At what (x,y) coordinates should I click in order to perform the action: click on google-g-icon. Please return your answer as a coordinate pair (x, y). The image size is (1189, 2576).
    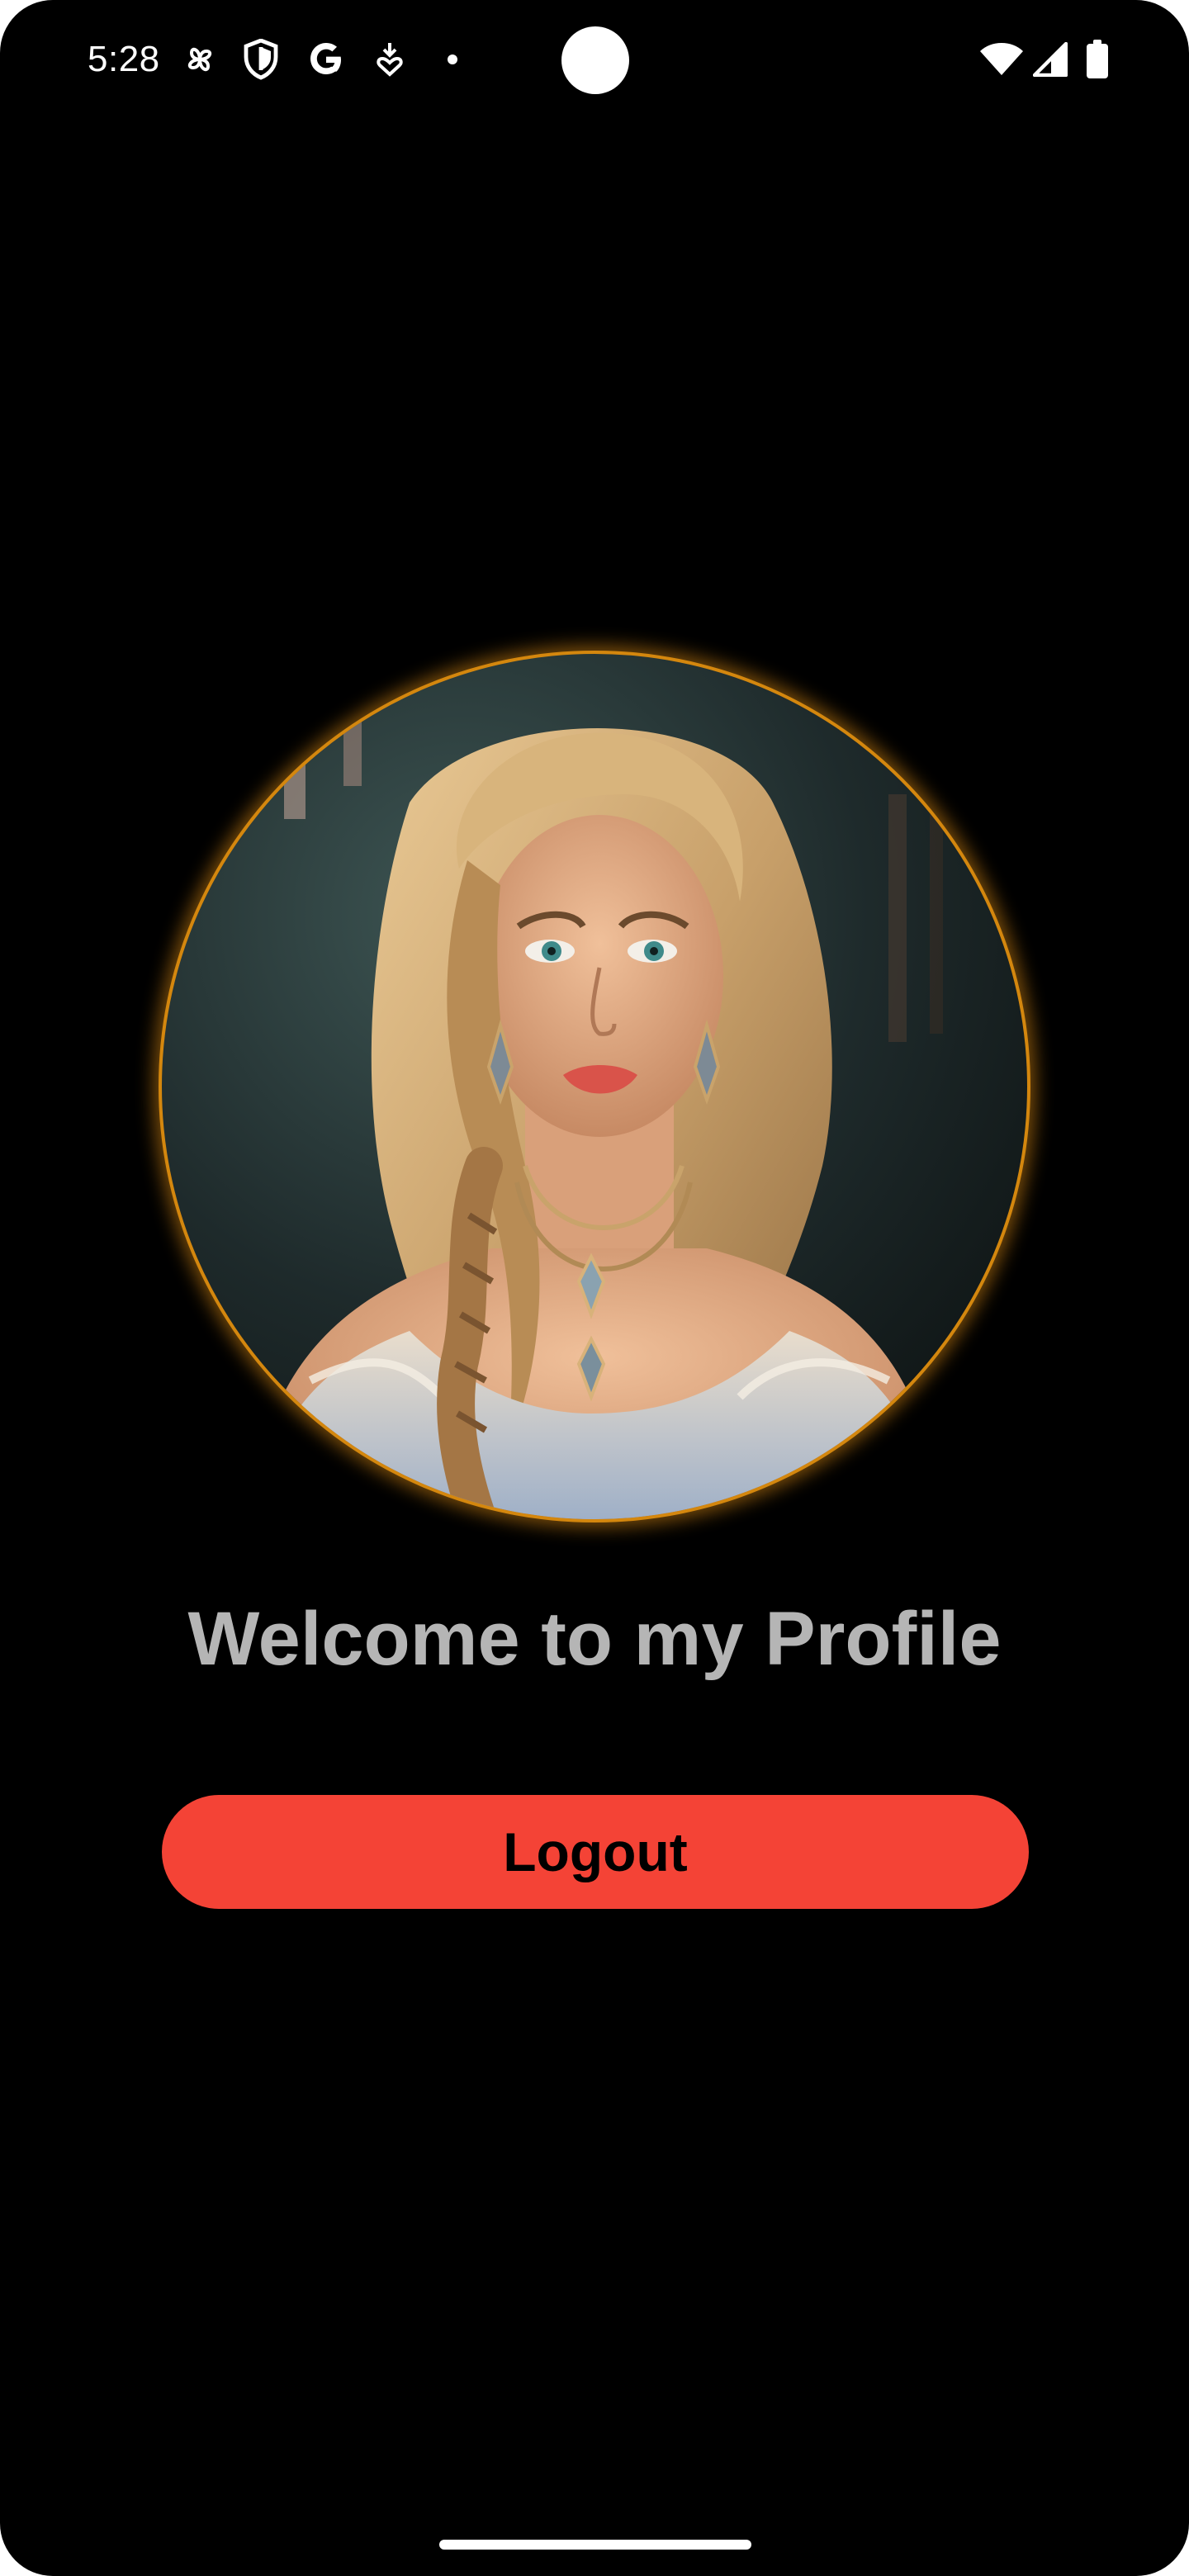
    Looking at the image, I should click on (326, 59).